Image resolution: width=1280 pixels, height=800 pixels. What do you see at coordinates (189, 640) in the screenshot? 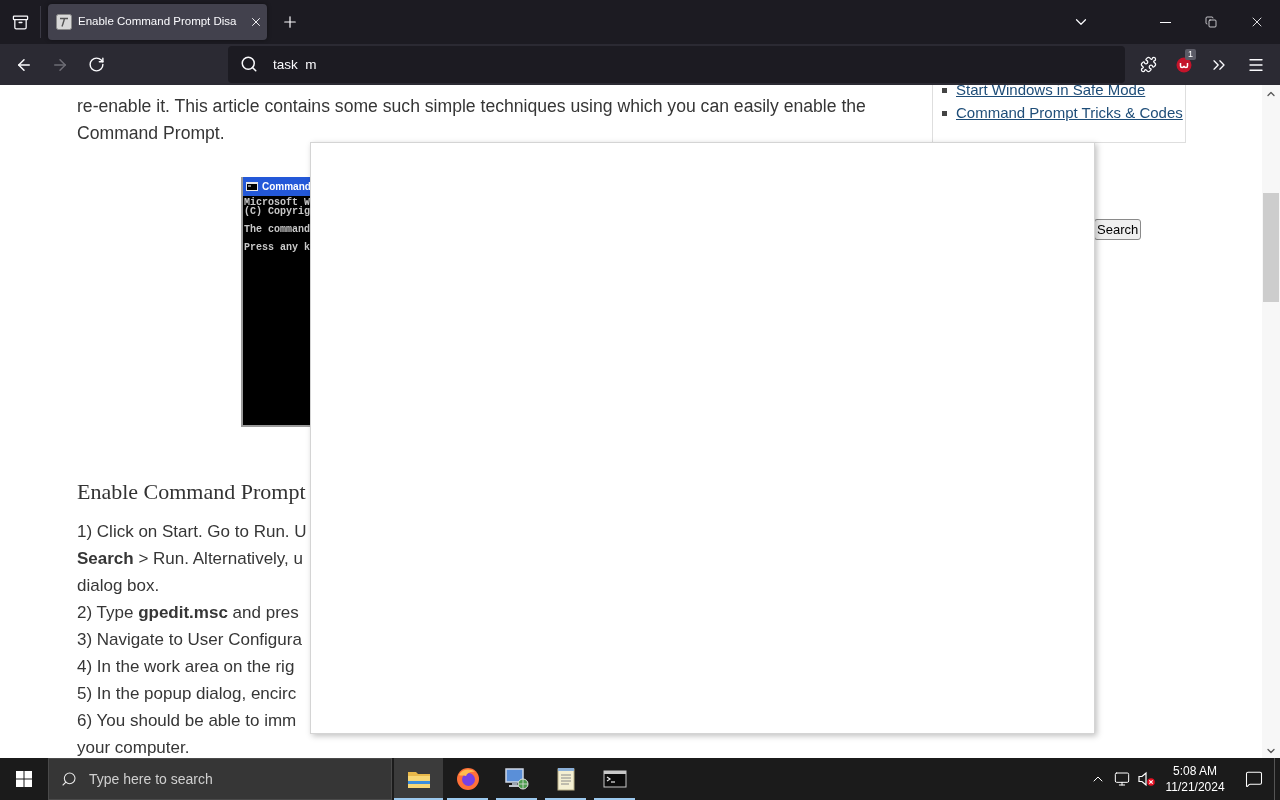
I see `step-text: 3) Navigate to User Configura` at bounding box center [189, 640].